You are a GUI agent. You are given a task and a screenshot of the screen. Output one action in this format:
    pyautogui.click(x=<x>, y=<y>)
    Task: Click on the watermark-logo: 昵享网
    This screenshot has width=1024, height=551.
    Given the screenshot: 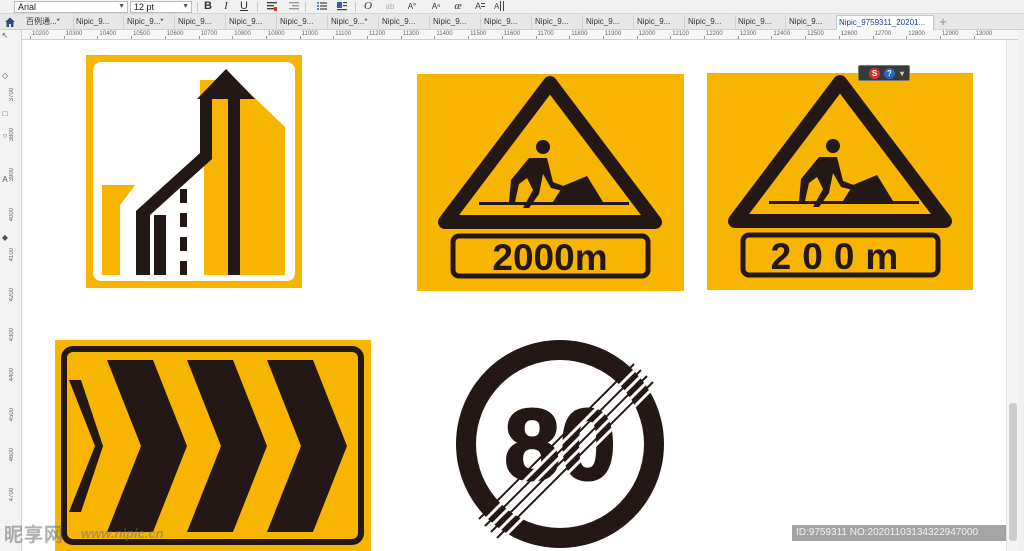 What is the action you would take?
    pyautogui.click(x=34, y=535)
    